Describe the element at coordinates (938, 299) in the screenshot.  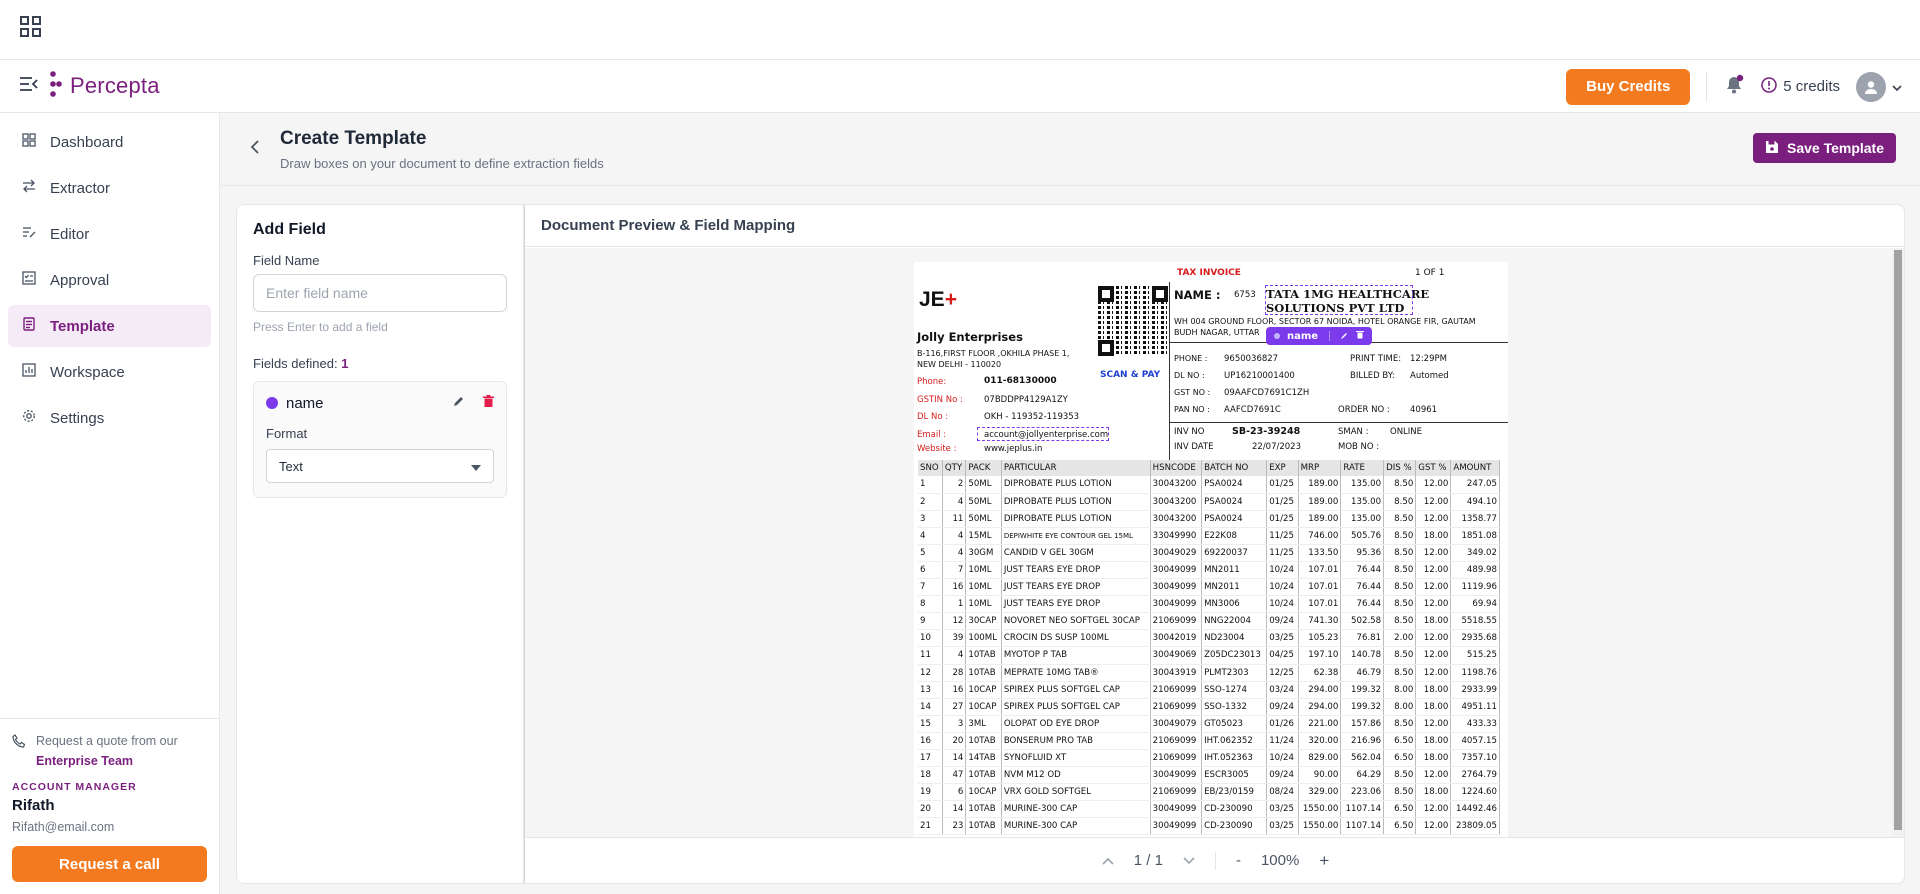
I see `company-logo: JE+` at that location.